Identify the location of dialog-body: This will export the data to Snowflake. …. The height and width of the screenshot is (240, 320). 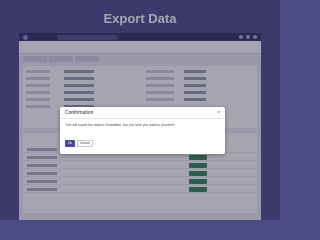
(142, 123).